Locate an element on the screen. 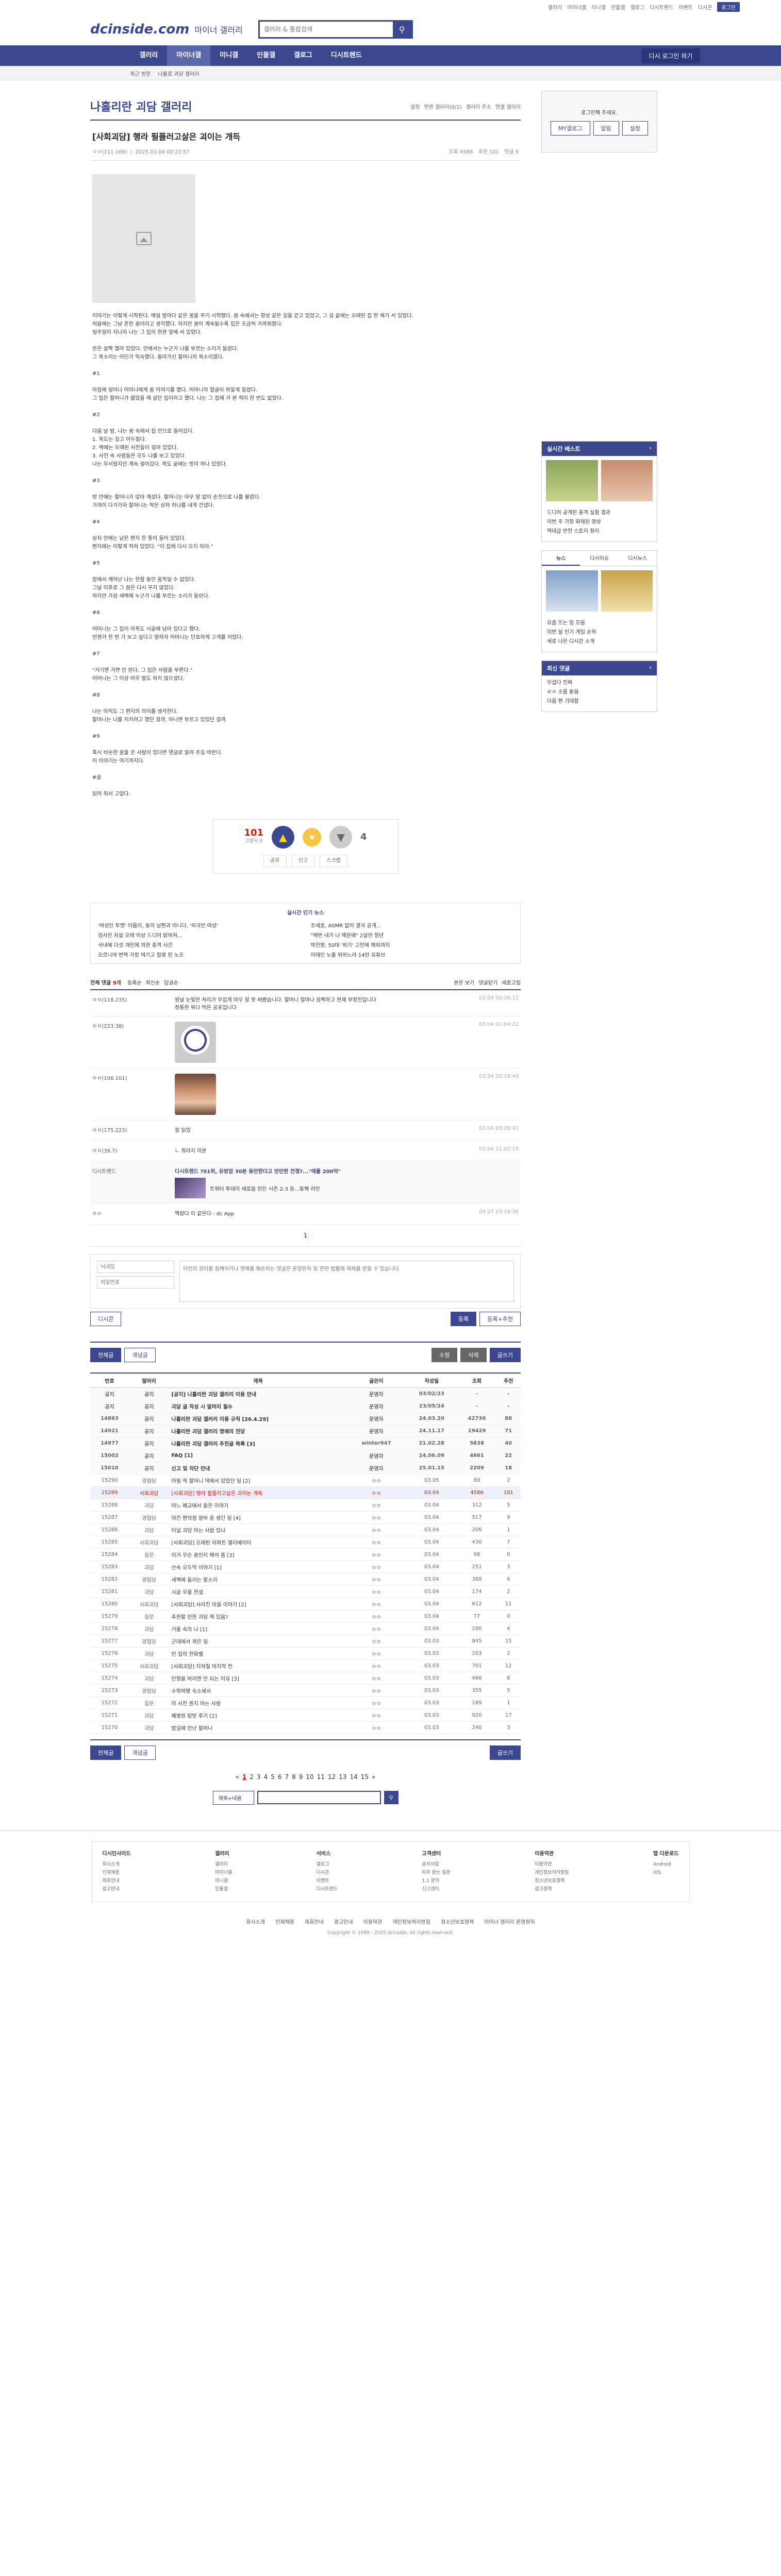  side-list-item: 이번 주 가장 화제된 영상 is located at coordinates (599, 522).